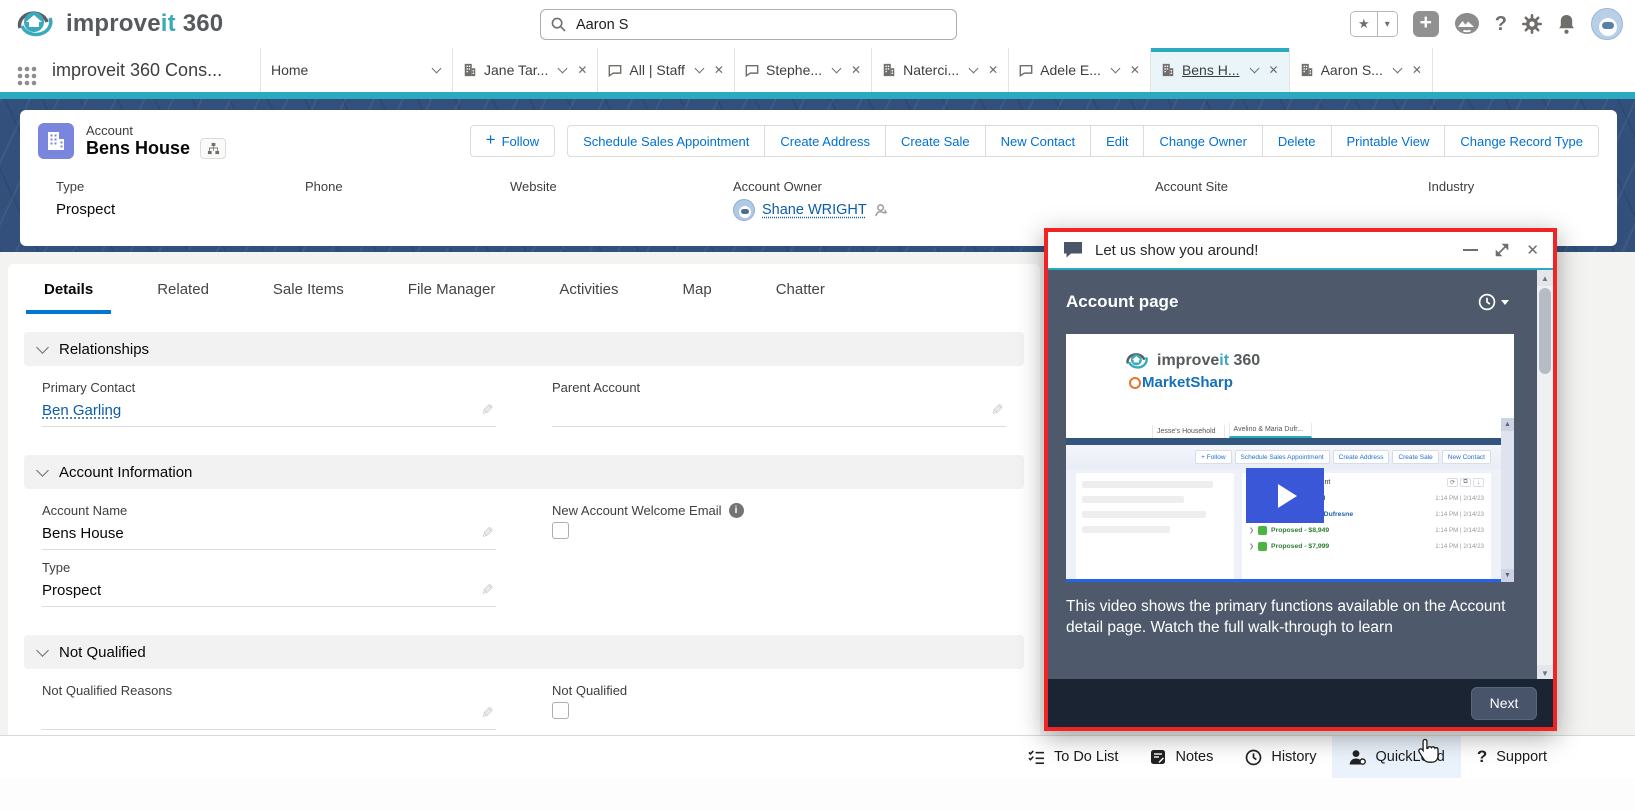 This screenshot has height=810, width=1635. What do you see at coordinates (1471, 250) in the screenshot?
I see `minimize-icon` at bounding box center [1471, 250].